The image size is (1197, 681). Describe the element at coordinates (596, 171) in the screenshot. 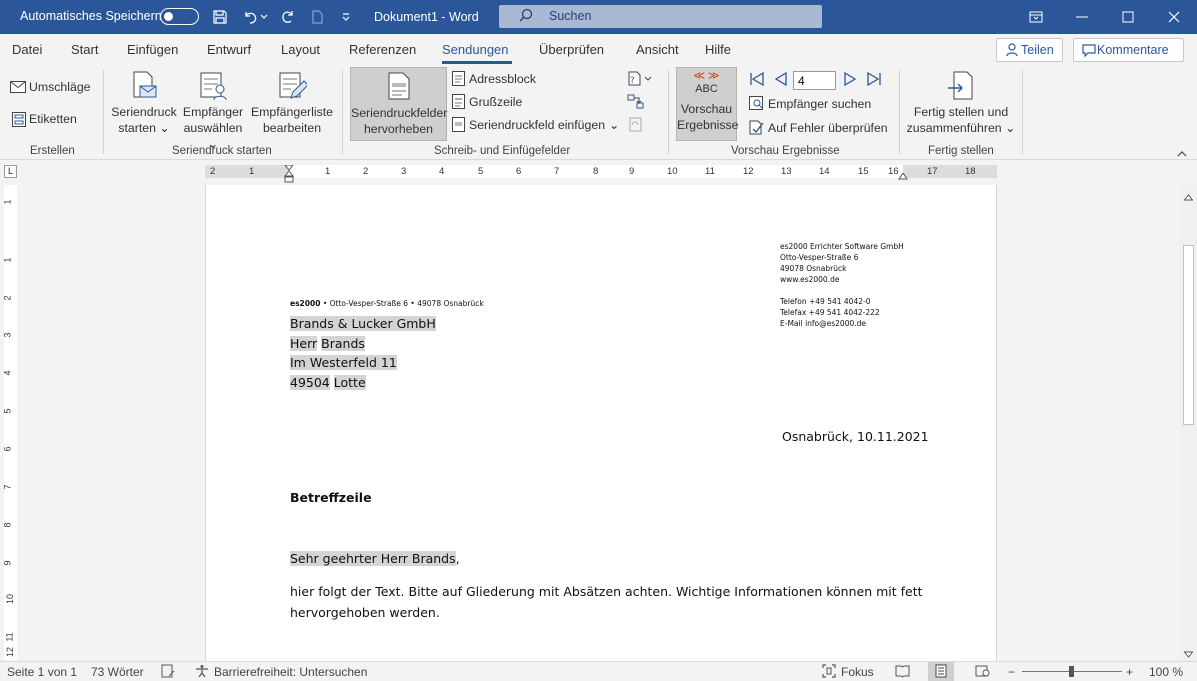

I see `ruler-number: 8` at that location.